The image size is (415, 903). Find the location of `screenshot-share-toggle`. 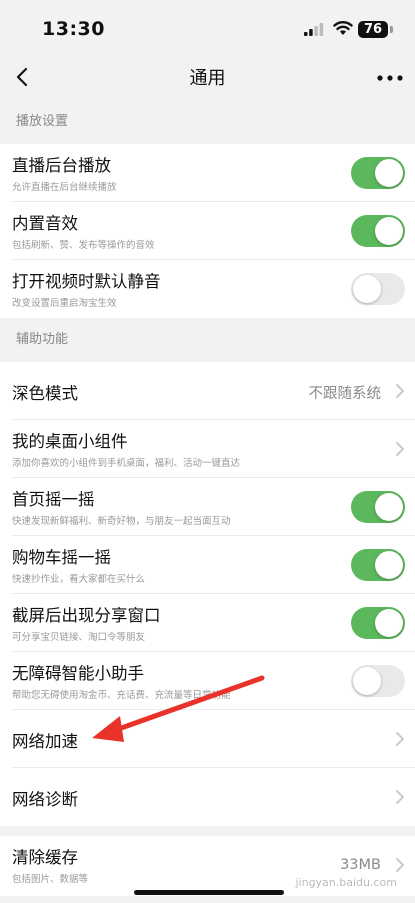

screenshot-share-toggle is located at coordinates (378, 623).